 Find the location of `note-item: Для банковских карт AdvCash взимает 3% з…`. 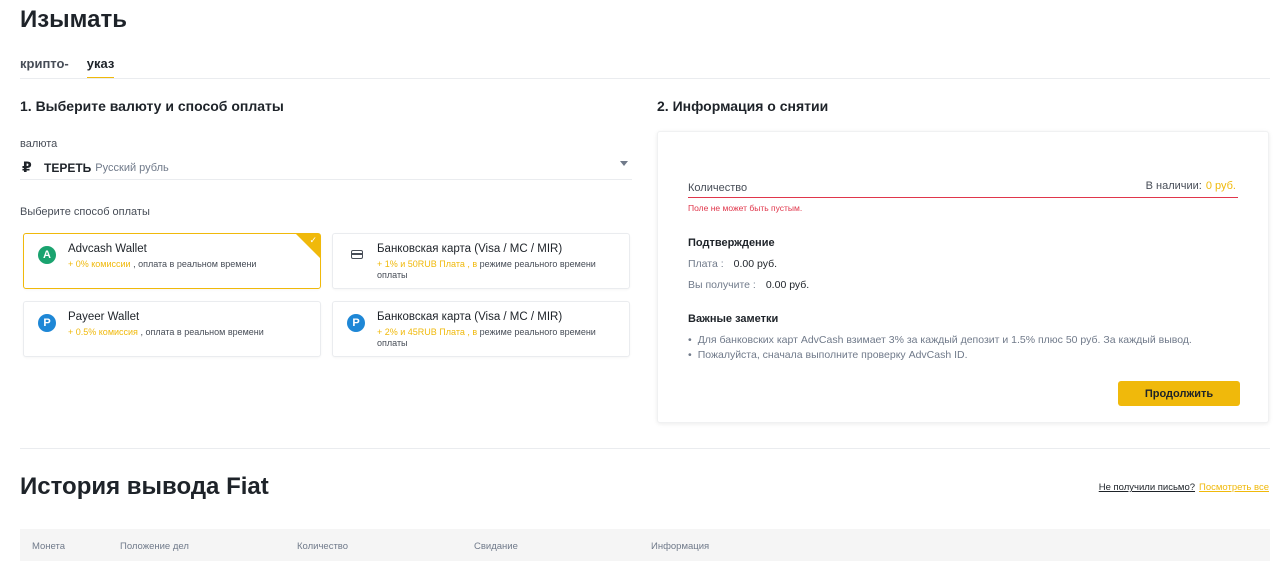

note-item: Для банковских карт AdvCash взимает 3% з… is located at coordinates (940, 340).